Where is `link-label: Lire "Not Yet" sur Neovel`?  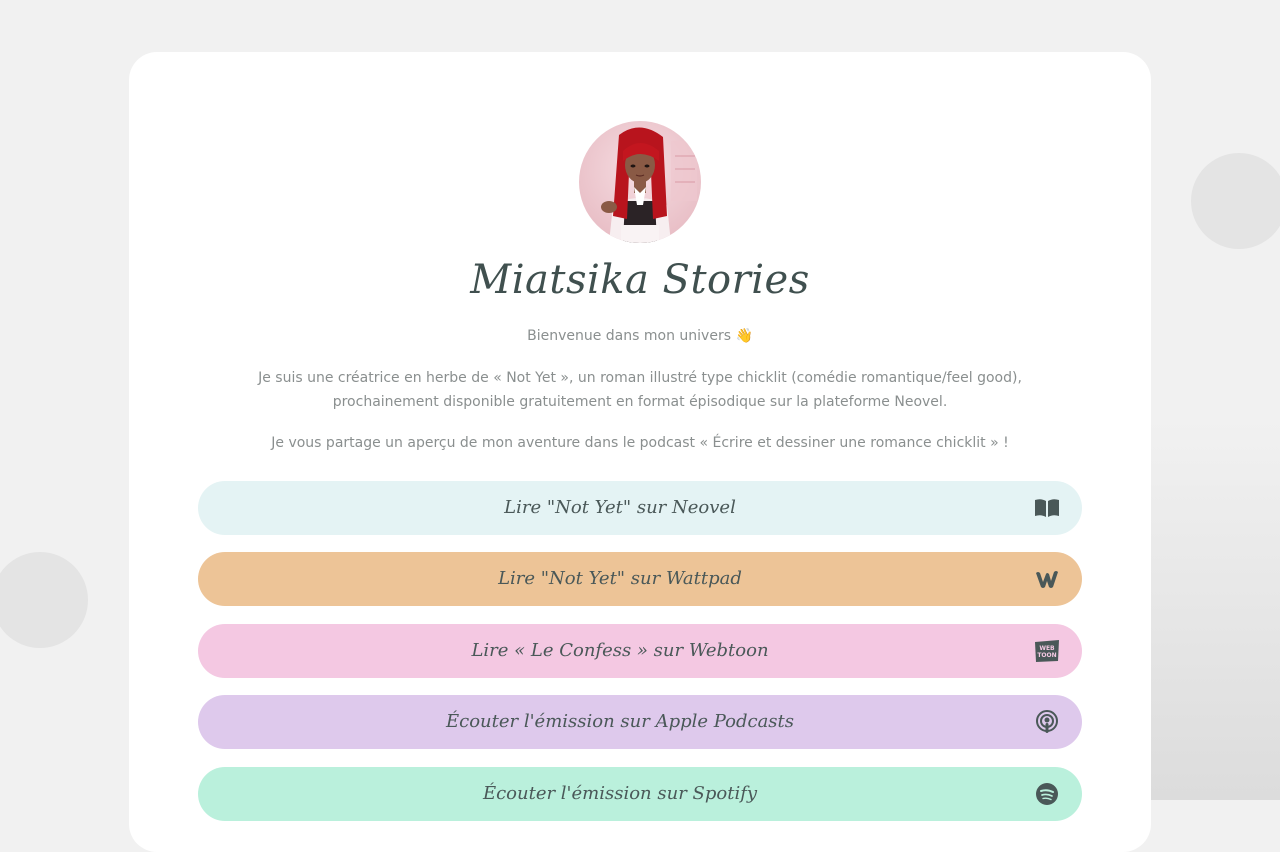 link-label: Lire "Not Yet" sur Neovel is located at coordinates (620, 507).